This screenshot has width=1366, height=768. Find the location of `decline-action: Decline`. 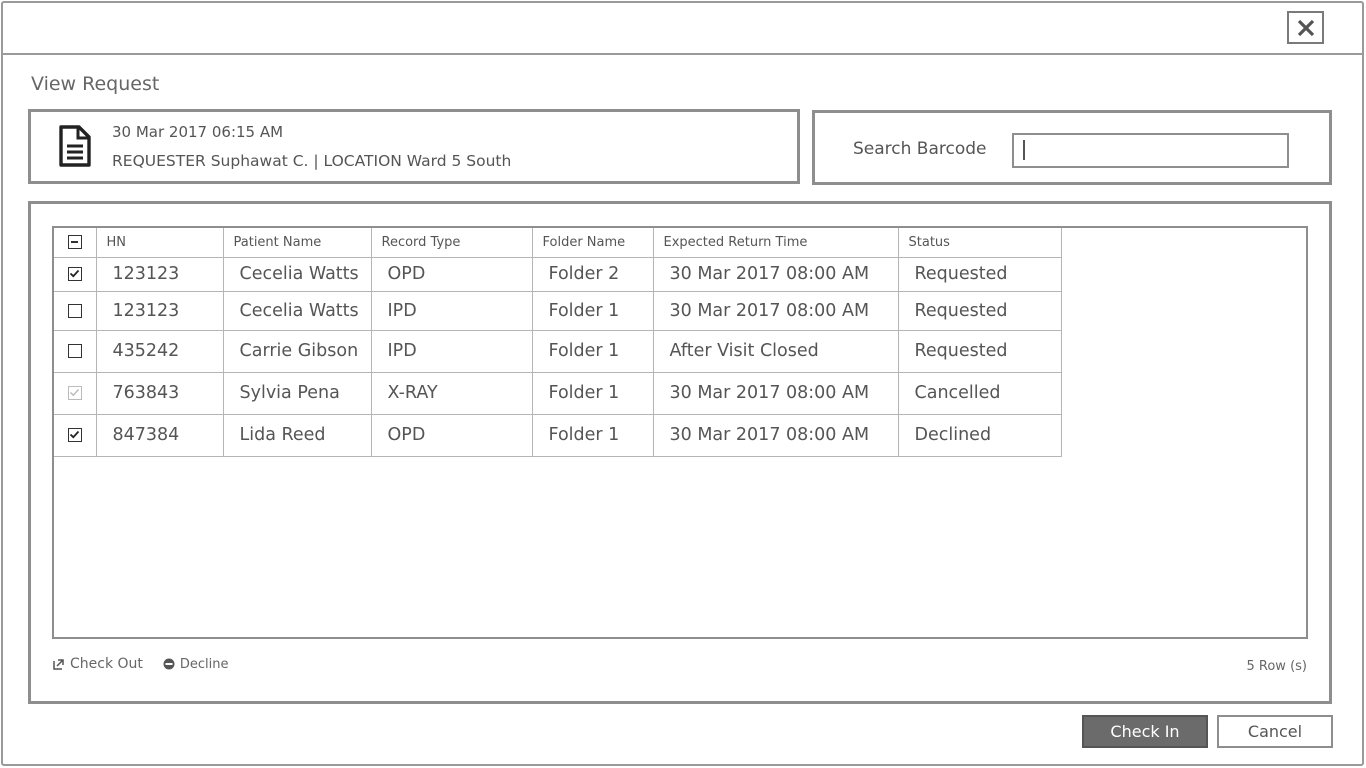

decline-action: Decline is located at coordinates (196, 664).